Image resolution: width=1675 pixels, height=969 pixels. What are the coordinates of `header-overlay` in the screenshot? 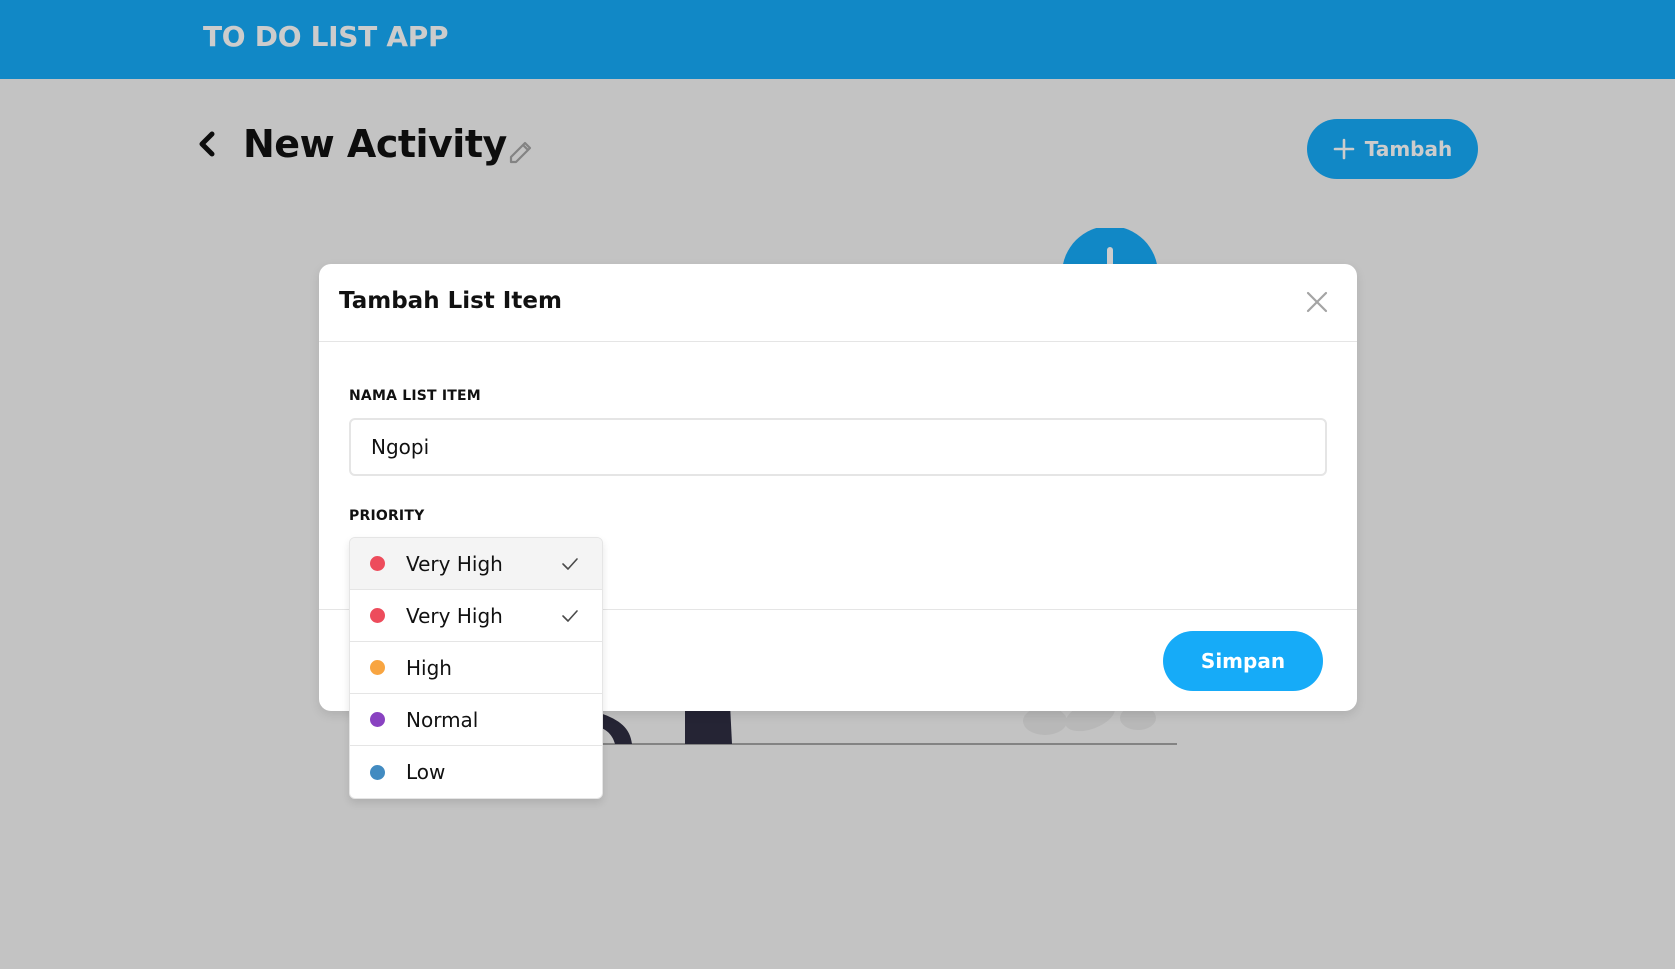 It's located at (837, 39).